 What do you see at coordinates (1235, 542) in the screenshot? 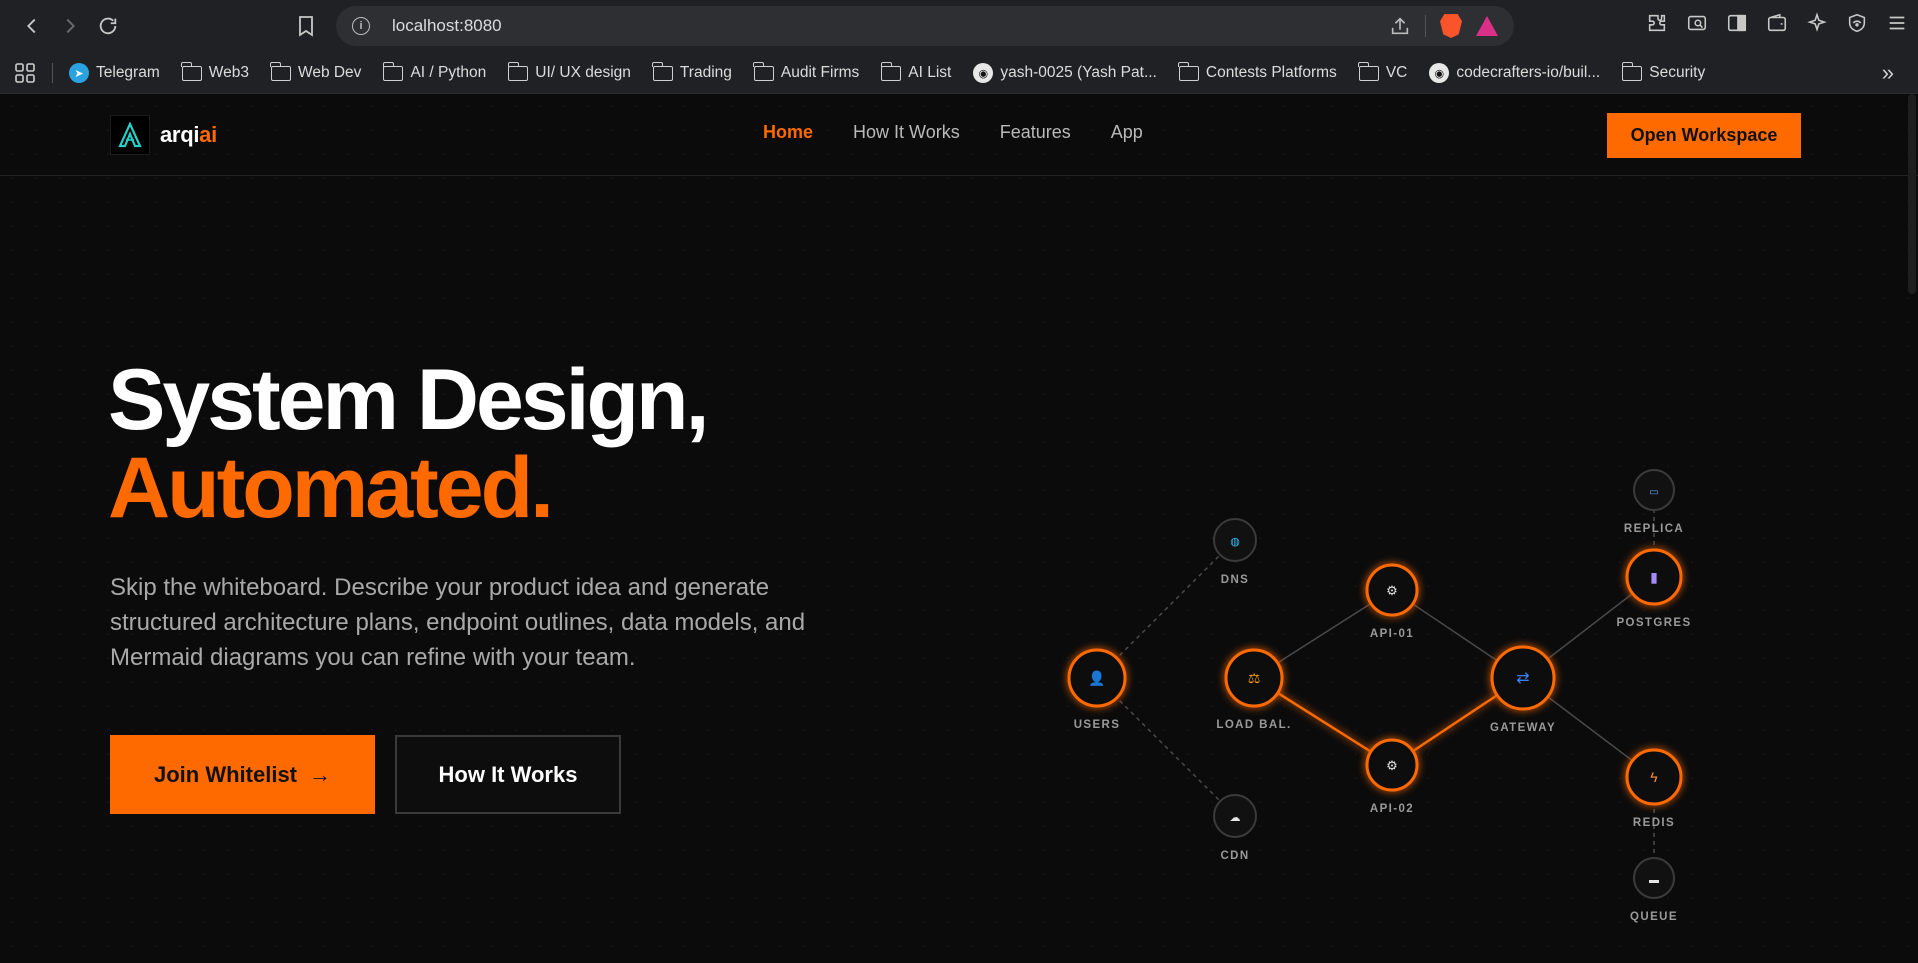
I see `globe-icon: ◍` at bounding box center [1235, 542].